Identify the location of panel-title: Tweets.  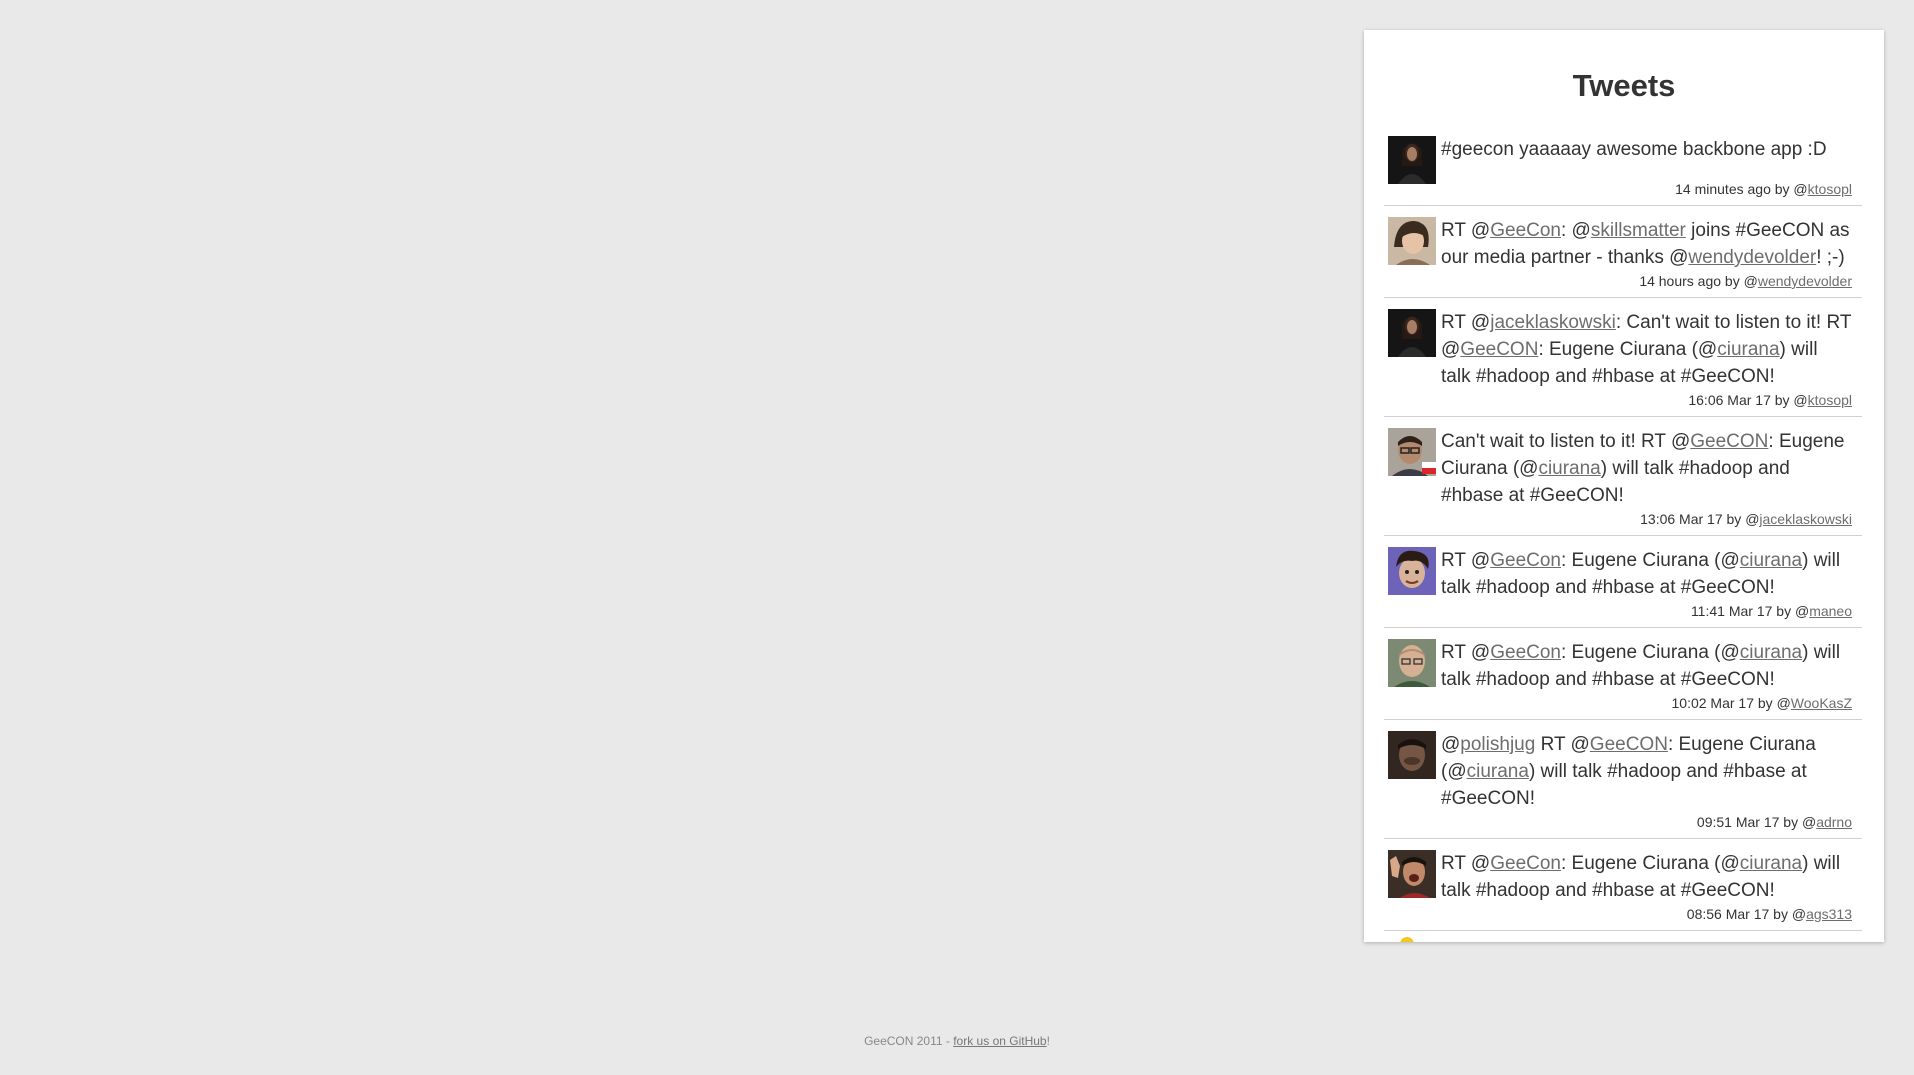
(1624, 85).